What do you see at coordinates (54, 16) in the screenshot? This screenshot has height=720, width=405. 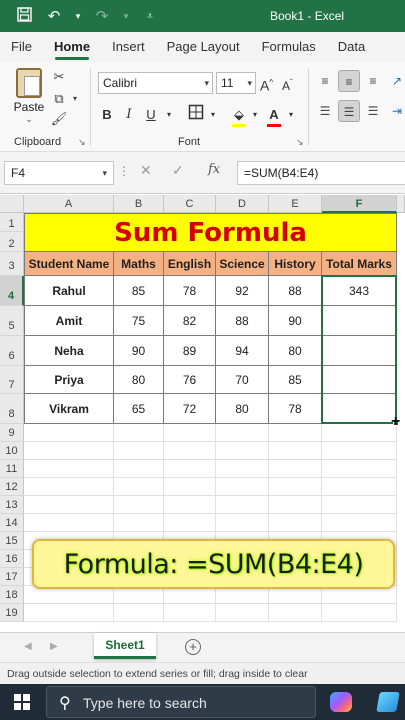 I see `undo-icon: ↶` at bounding box center [54, 16].